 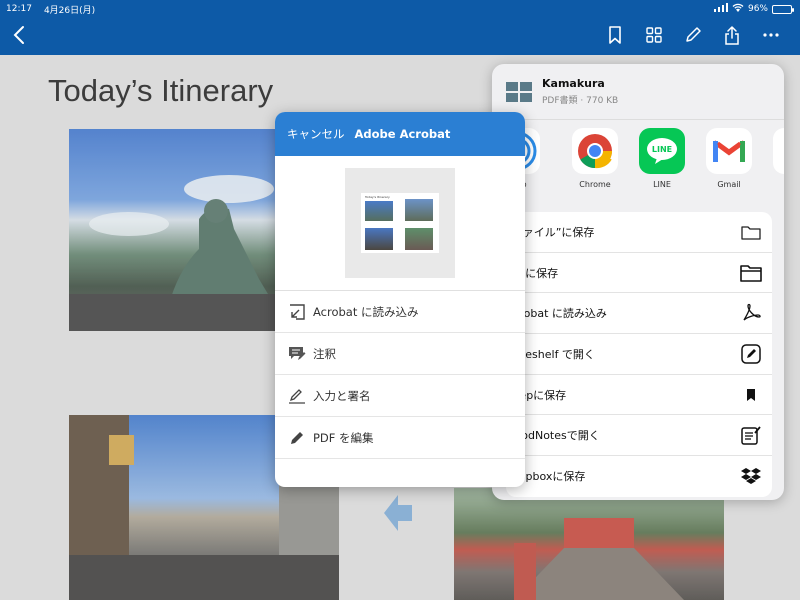 I want to click on menu-comment: 注釈, so click(x=400, y=354).